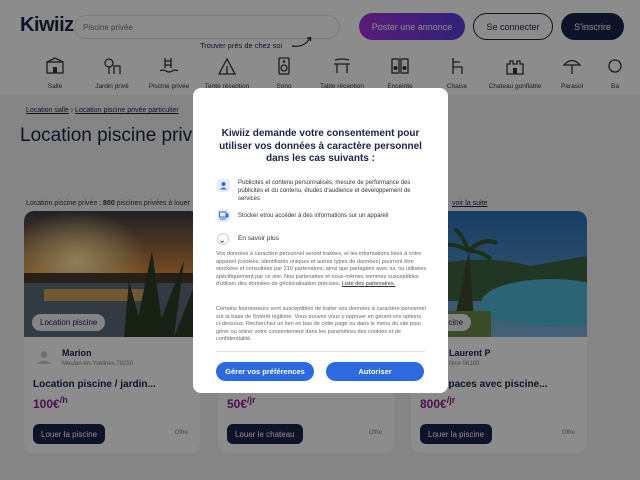 Image resolution: width=640 pixels, height=480 pixels. I want to click on manage-preferences-button: Gérer vos préférences, so click(265, 371).